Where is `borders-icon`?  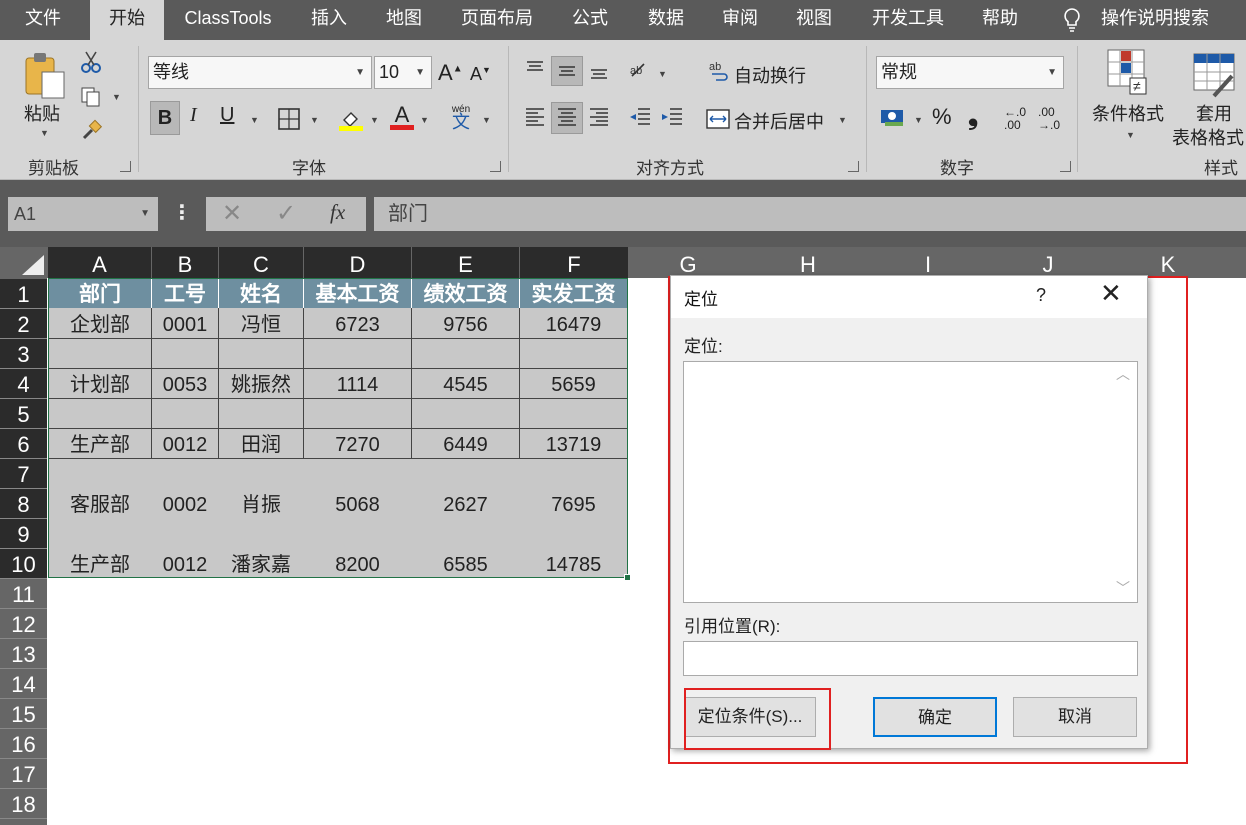 borders-icon is located at coordinates (289, 121).